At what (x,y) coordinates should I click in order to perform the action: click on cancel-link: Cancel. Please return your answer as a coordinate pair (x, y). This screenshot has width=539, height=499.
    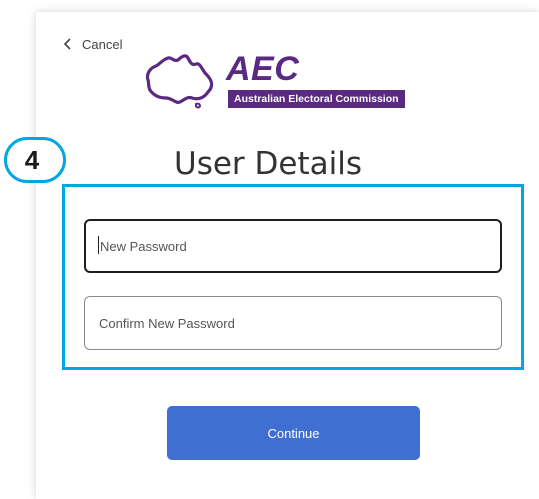
    Looking at the image, I should click on (91, 44).